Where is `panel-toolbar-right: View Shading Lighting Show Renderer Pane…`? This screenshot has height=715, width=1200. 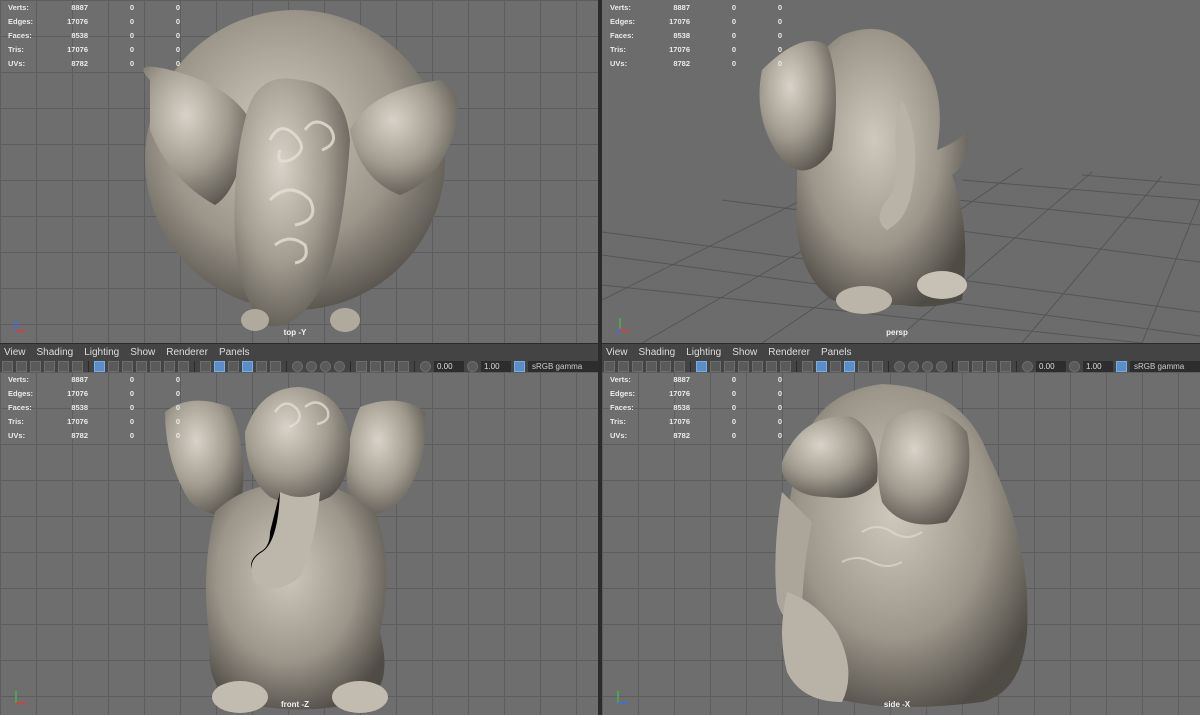 panel-toolbar-right: View Shading Lighting Show Renderer Pane… is located at coordinates (901, 358).